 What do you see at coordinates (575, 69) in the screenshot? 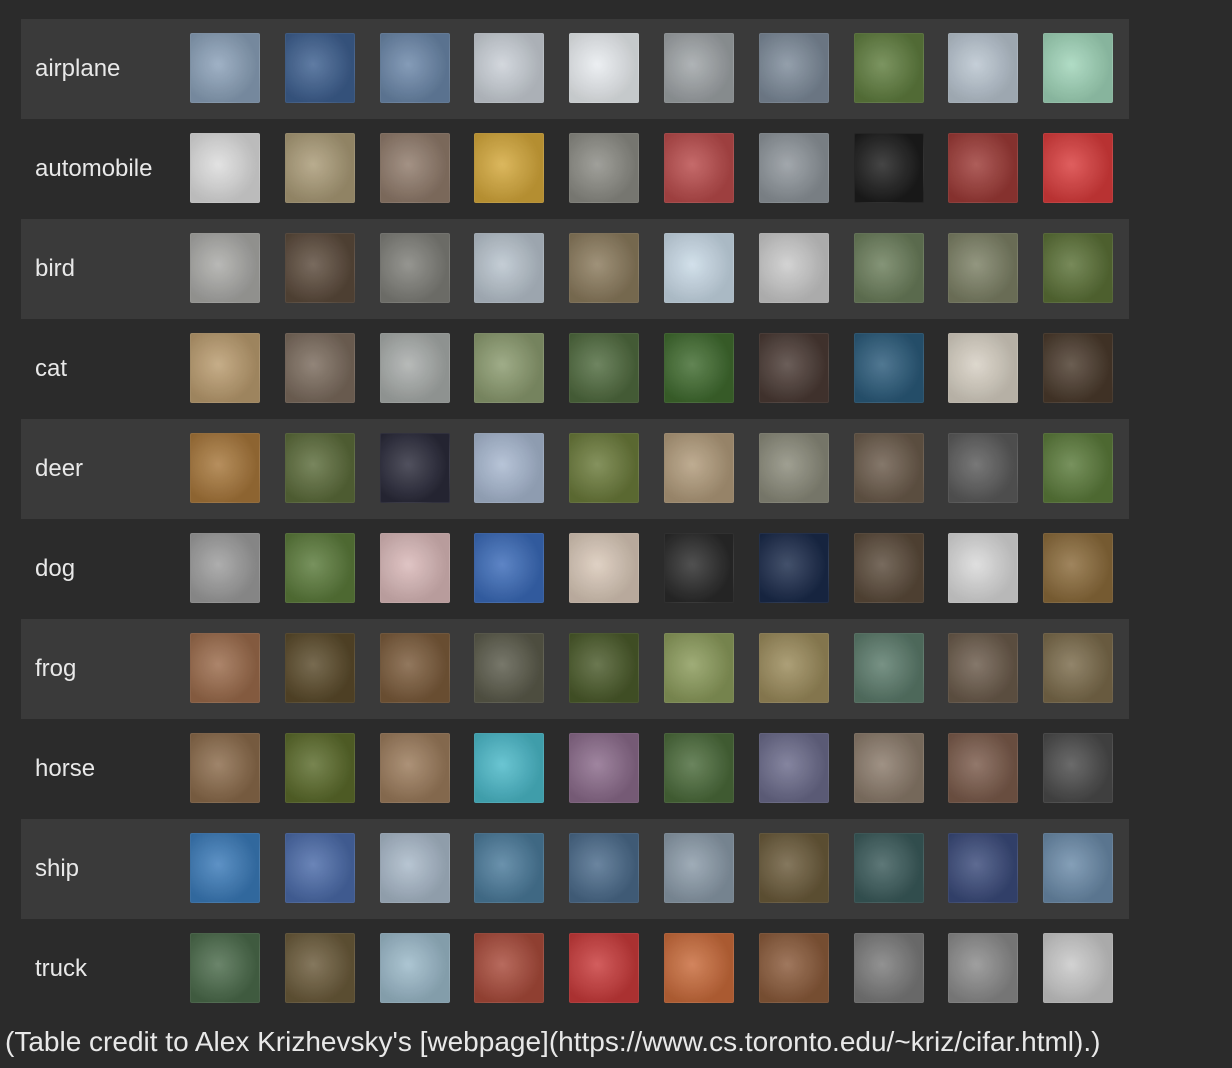
I see `class-row-airplane: airplane` at bounding box center [575, 69].